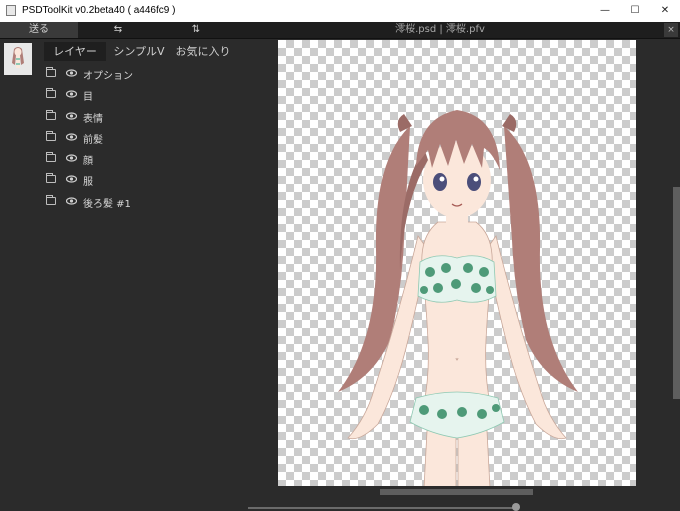  I want to click on file-info: 澪桜.psd | 澪桜.pfv, so click(440, 29).